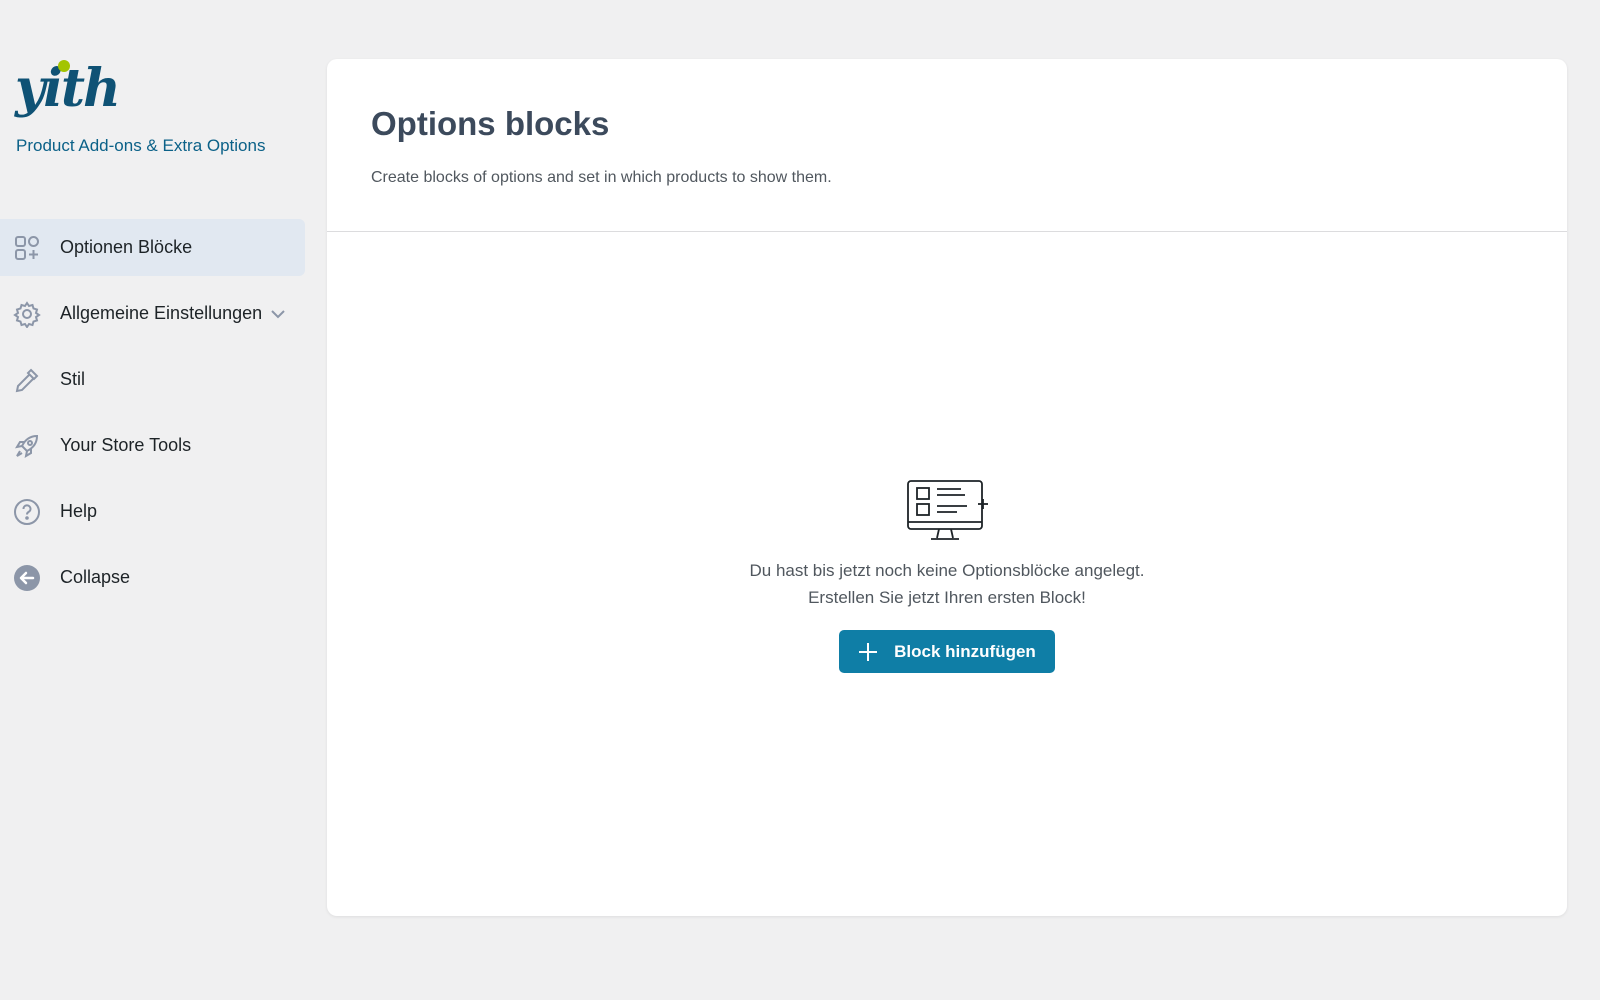  I want to click on blocks-icon, so click(27, 248).